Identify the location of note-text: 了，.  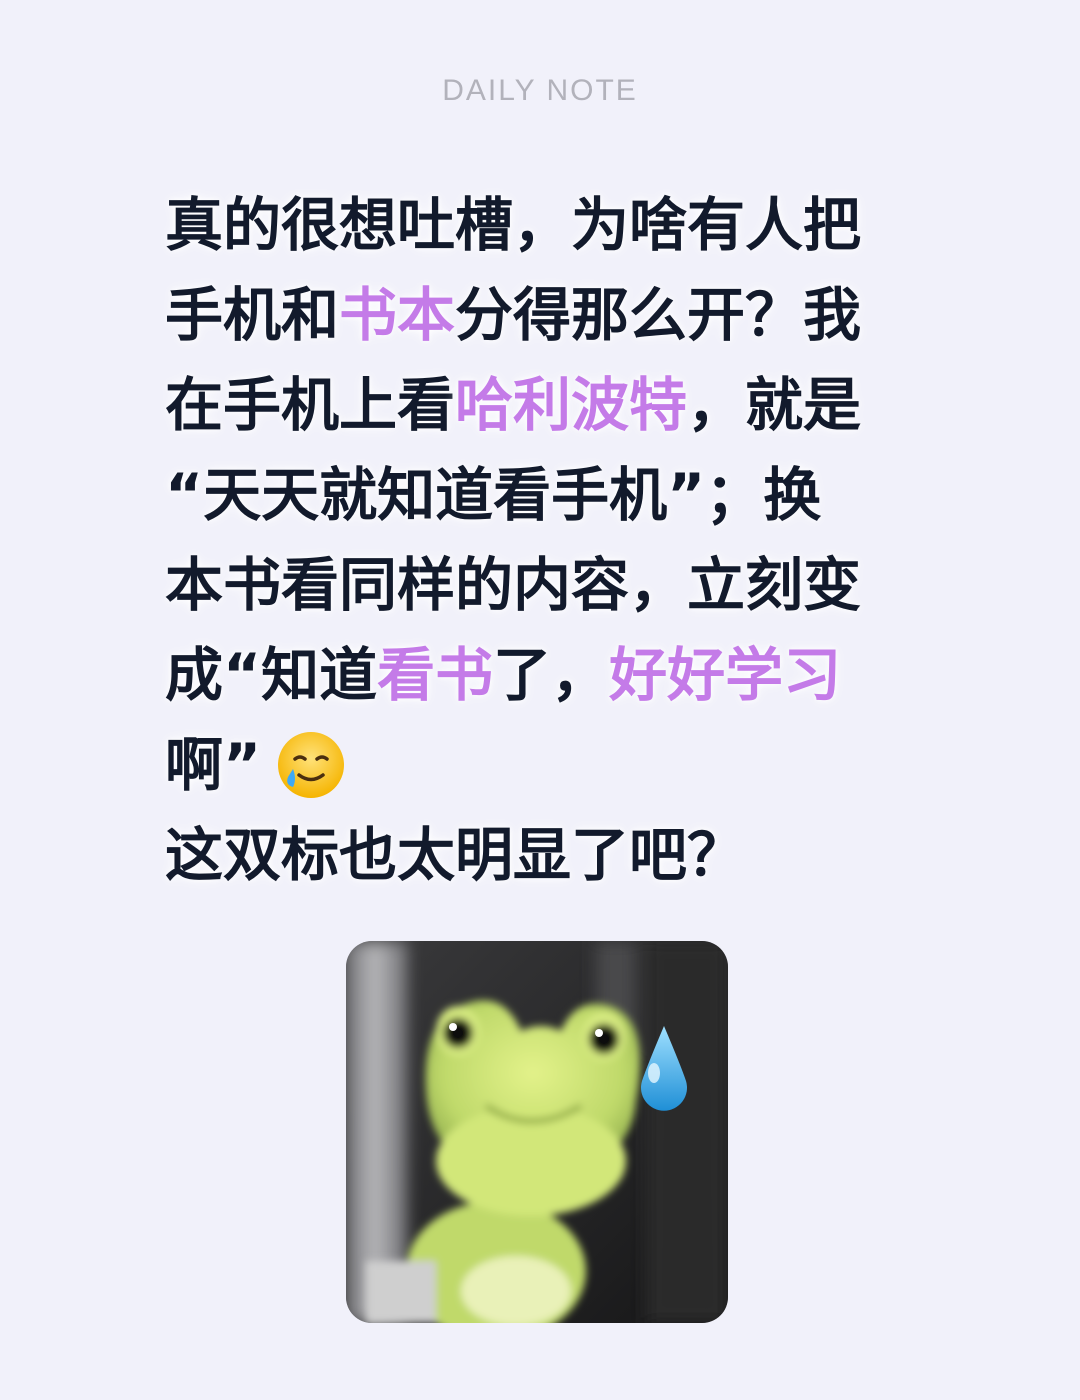
(551, 675).